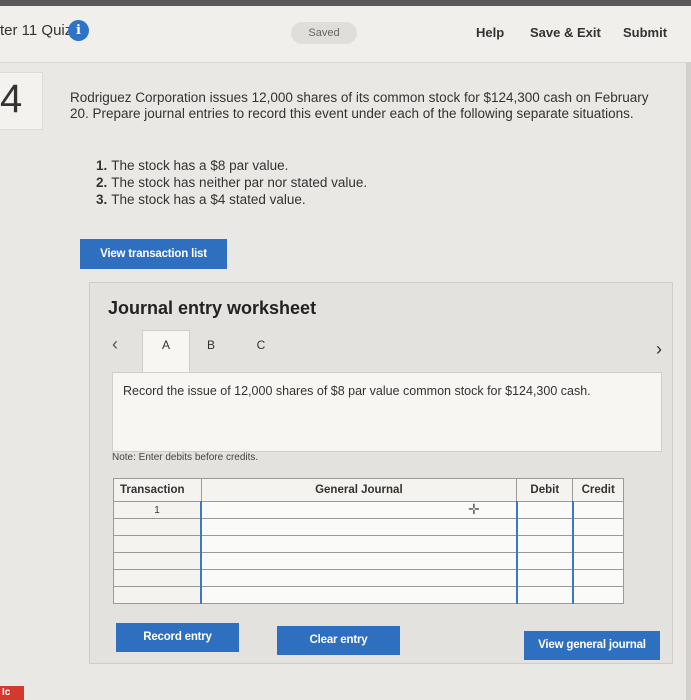 The height and width of the screenshot is (700, 691). What do you see at coordinates (688, 381) in the screenshot?
I see `scroll-rail` at bounding box center [688, 381].